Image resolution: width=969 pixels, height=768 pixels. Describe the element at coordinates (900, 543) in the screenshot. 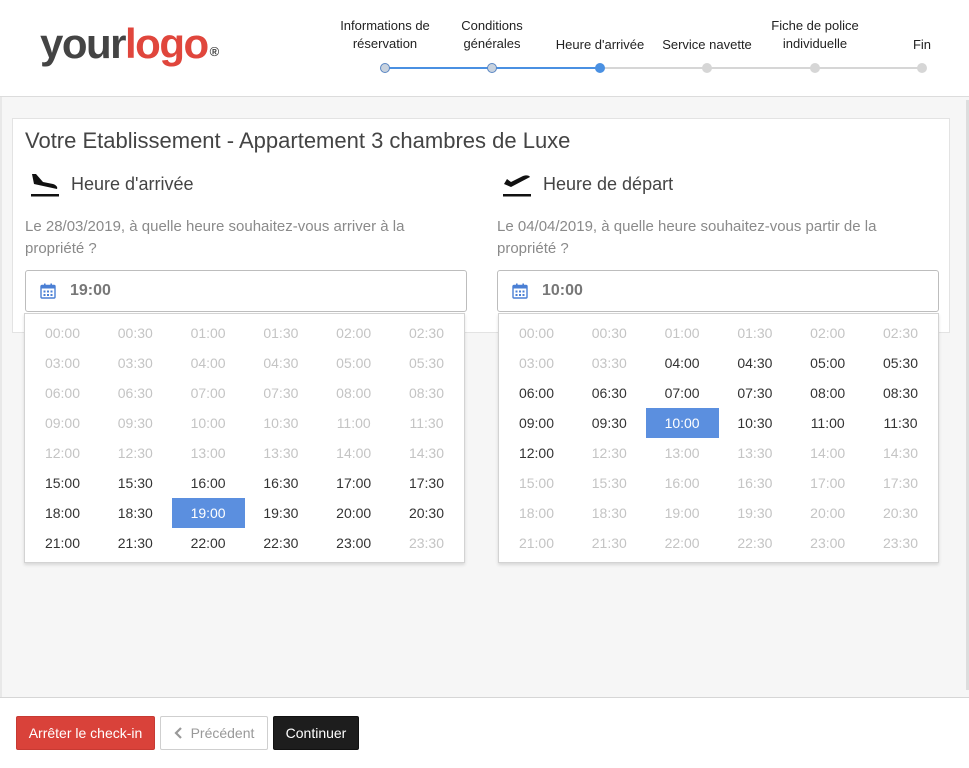

I see `departure-time-option: 23:30` at that location.